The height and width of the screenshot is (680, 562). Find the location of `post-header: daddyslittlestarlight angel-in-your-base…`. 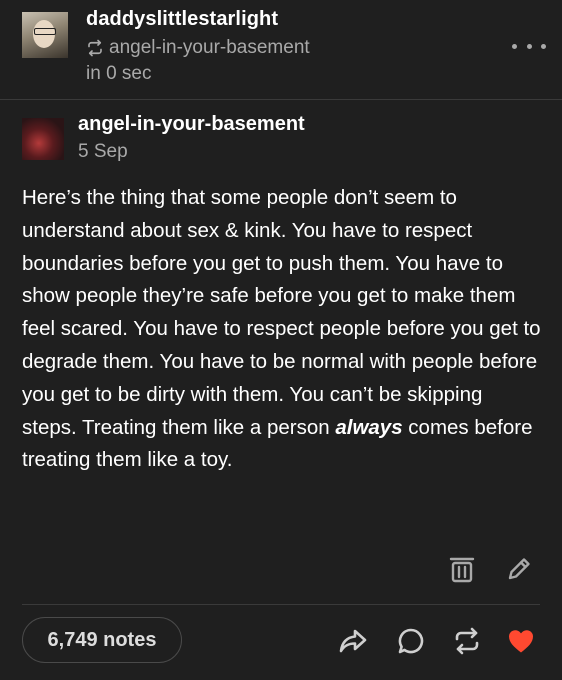

post-header: daddyslittlestarlight angel-in-your-base… is located at coordinates (281, 50).